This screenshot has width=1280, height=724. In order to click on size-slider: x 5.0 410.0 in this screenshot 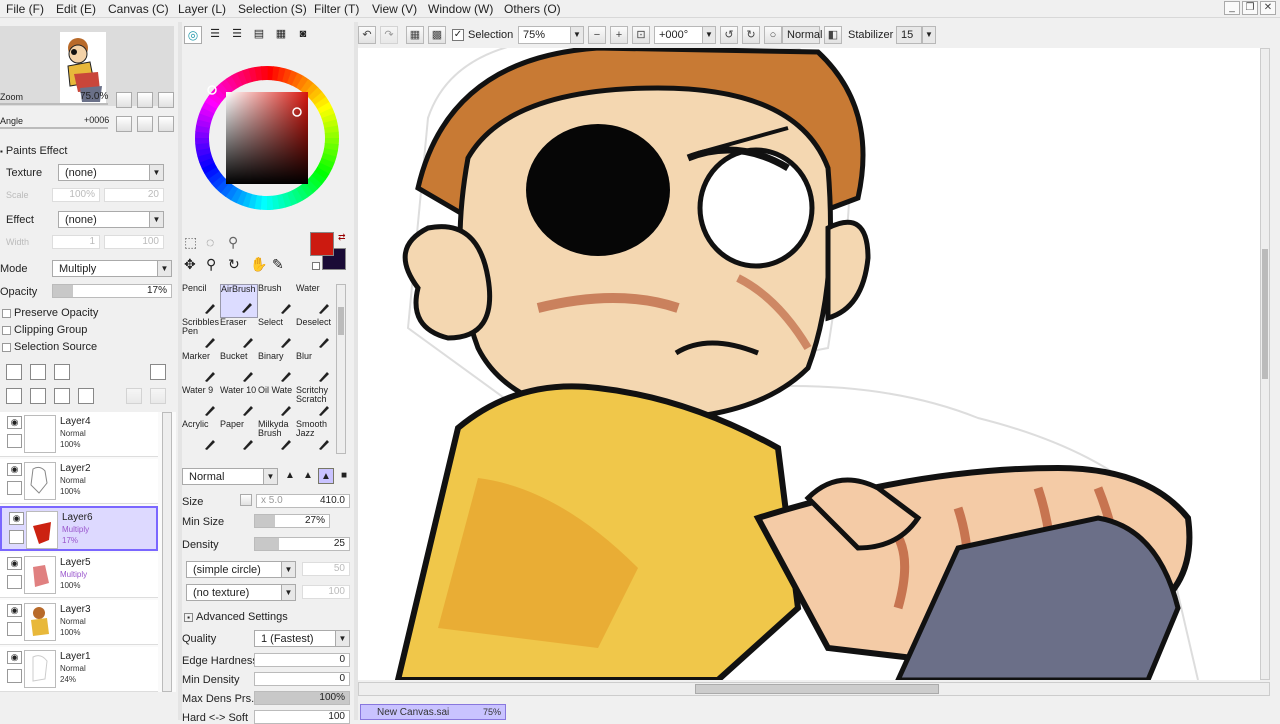, I will do `click(303, 501)`.